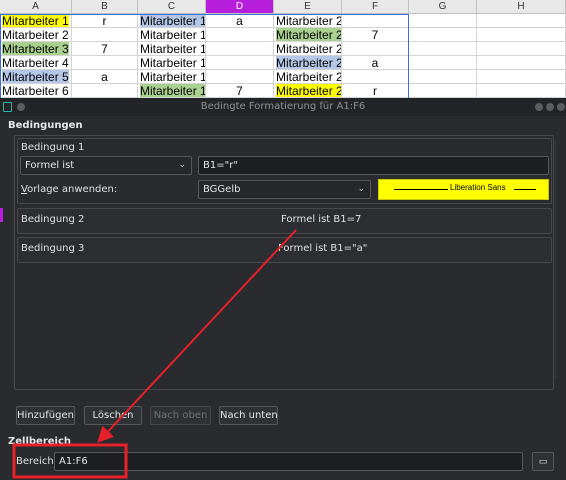 The height and width of the screenshot is (480, 566). What do you see at coordinates (240, 35) in the screenshot?
I see `cell-d2` at bounding box center [240, 35].